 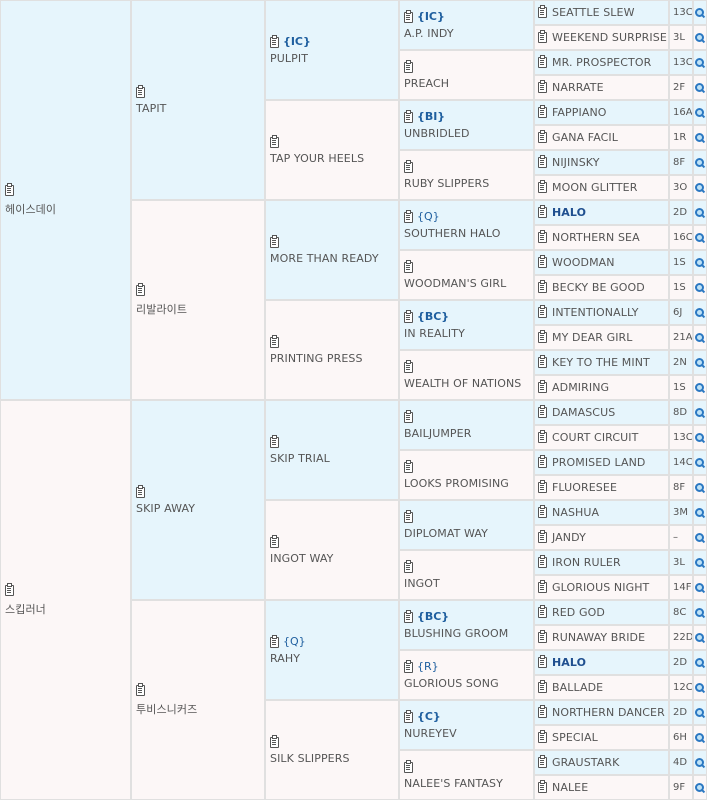 What do you see at coordinates (601, 537) in the screenshot?
I see `gen5-ancestor: JANDY` at bounding box center [601, 537].